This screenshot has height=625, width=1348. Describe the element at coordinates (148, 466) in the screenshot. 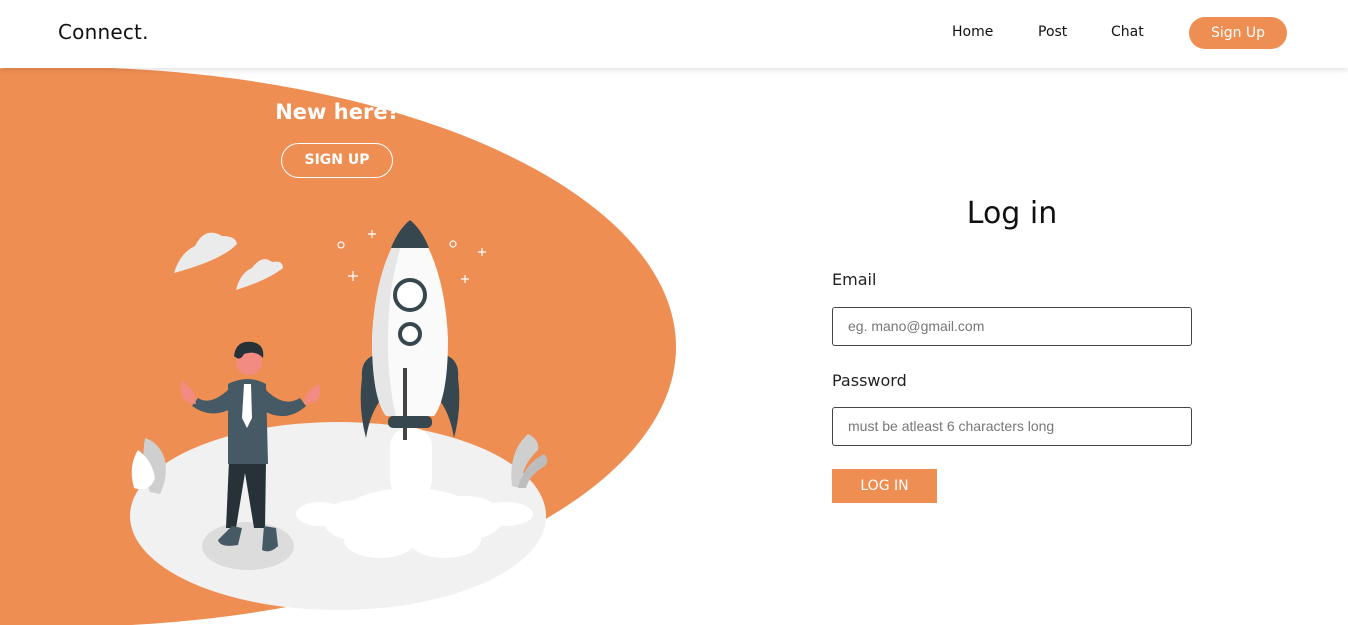

I see `plant-left` at that location.